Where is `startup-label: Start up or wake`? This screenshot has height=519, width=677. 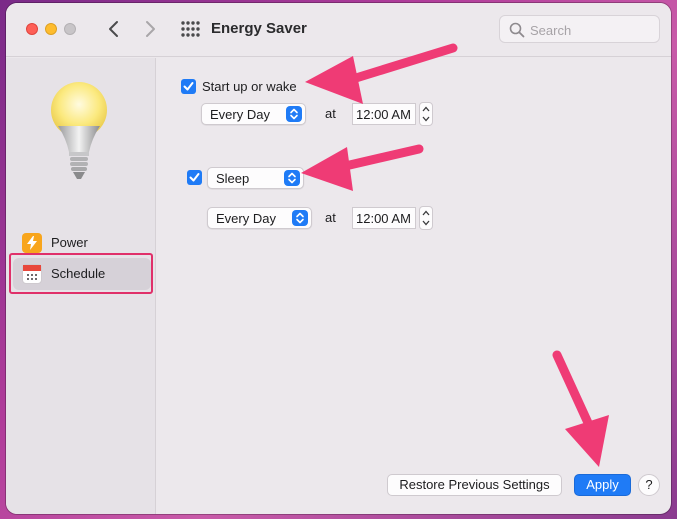
startup-label: Start up or wake is located at coordinates (249, 86).